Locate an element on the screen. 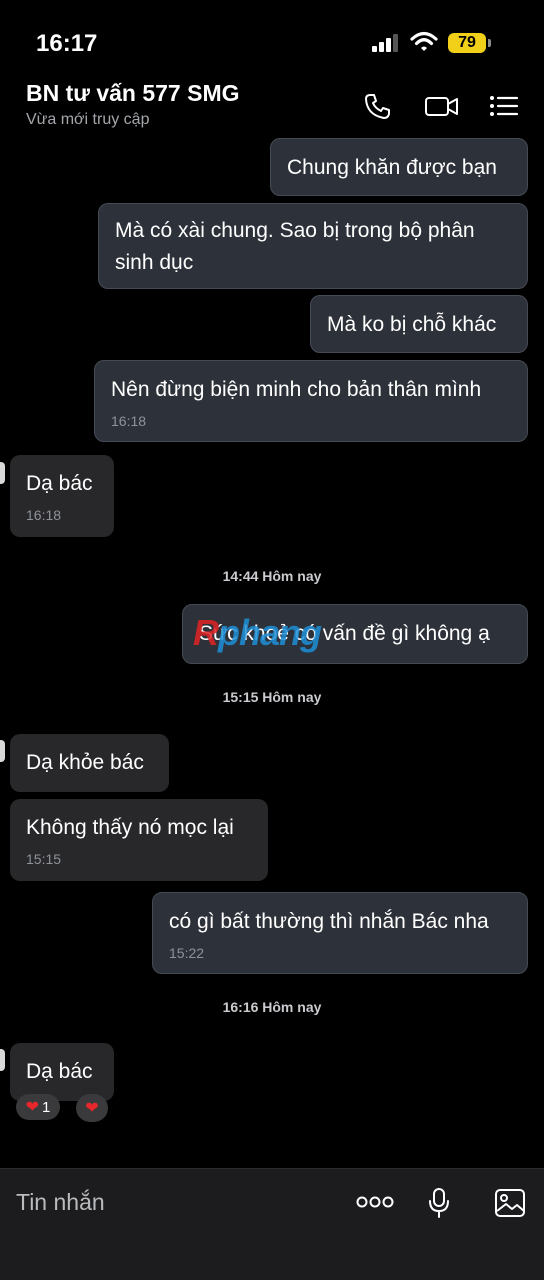  reaction-summary: ❤ 1 is located at coordinates (38, 1107).